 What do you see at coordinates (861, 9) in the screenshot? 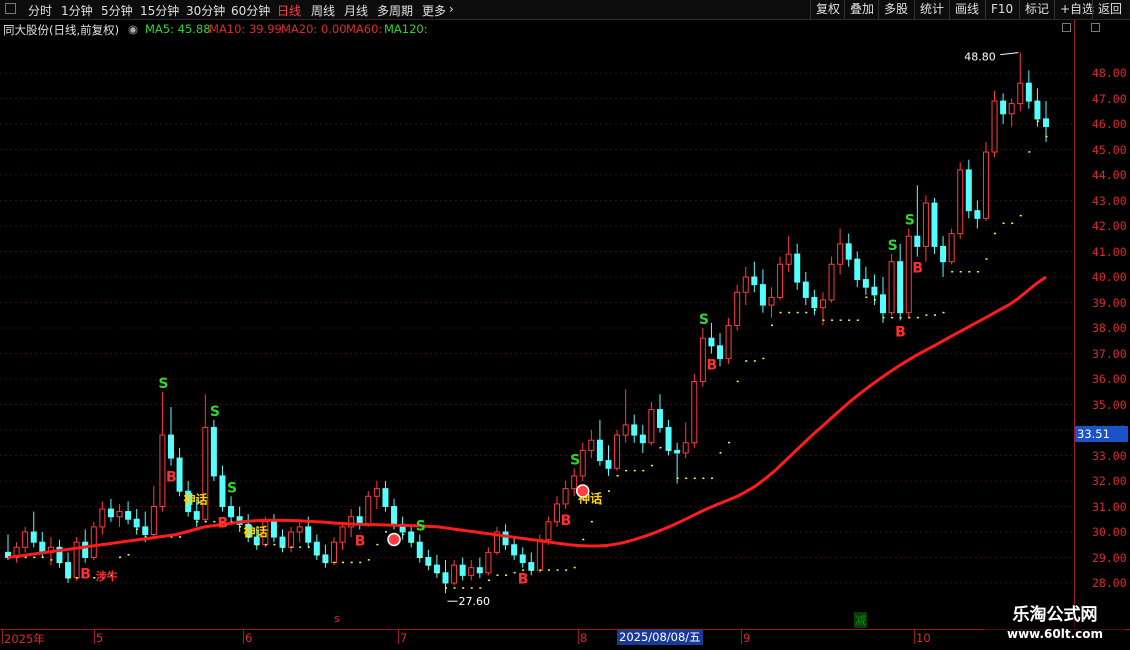
I see `overlay-button: 叠加` at bounding box center [861, 9].